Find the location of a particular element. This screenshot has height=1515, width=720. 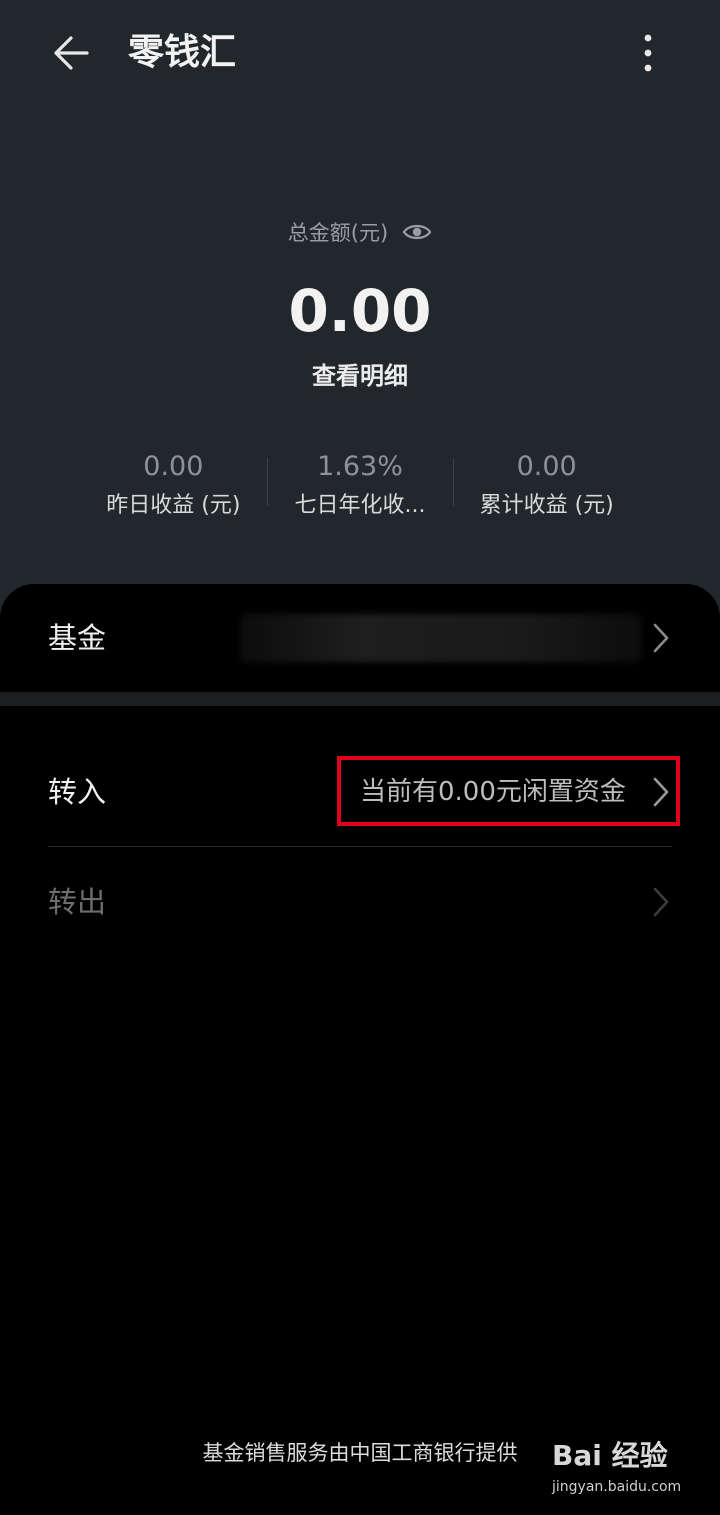

stat-label: 累计收益 (元) is located at coordinates (546, 505).